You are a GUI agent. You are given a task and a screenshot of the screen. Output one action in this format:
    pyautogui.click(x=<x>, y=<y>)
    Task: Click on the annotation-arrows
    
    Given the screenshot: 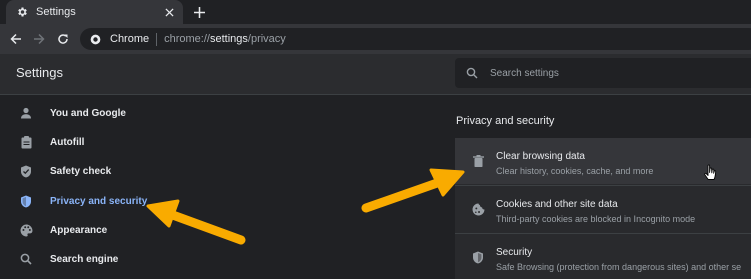 What is the action you would take?
    pyautogui.click(x=305, y=206)
    